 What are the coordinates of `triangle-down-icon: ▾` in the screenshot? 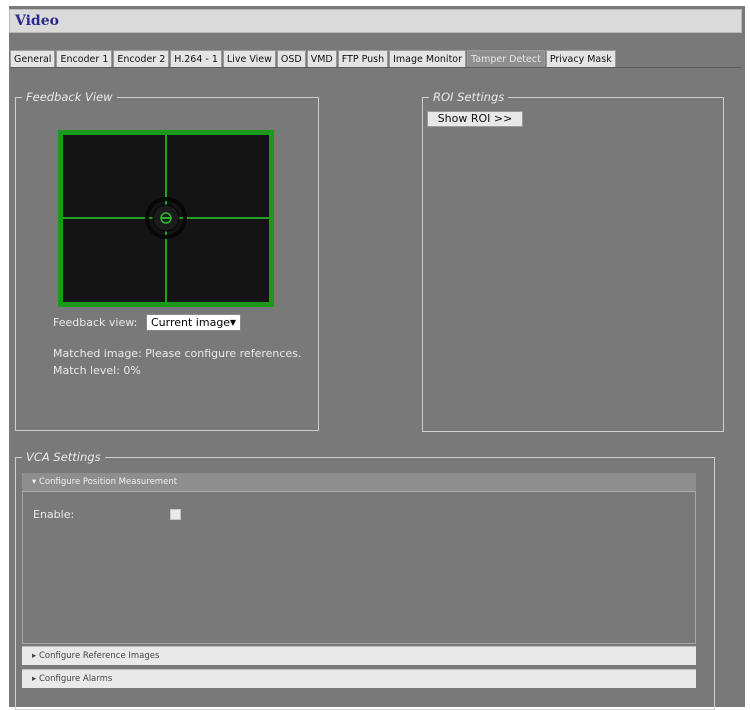 It's located at (34, 482).